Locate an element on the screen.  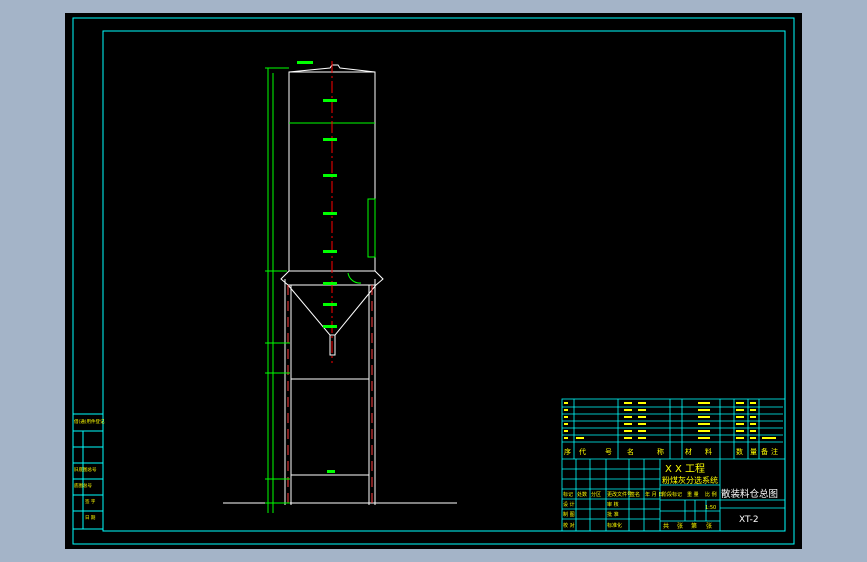
header-remark-2: 注 is located at coordinates (774, 451).